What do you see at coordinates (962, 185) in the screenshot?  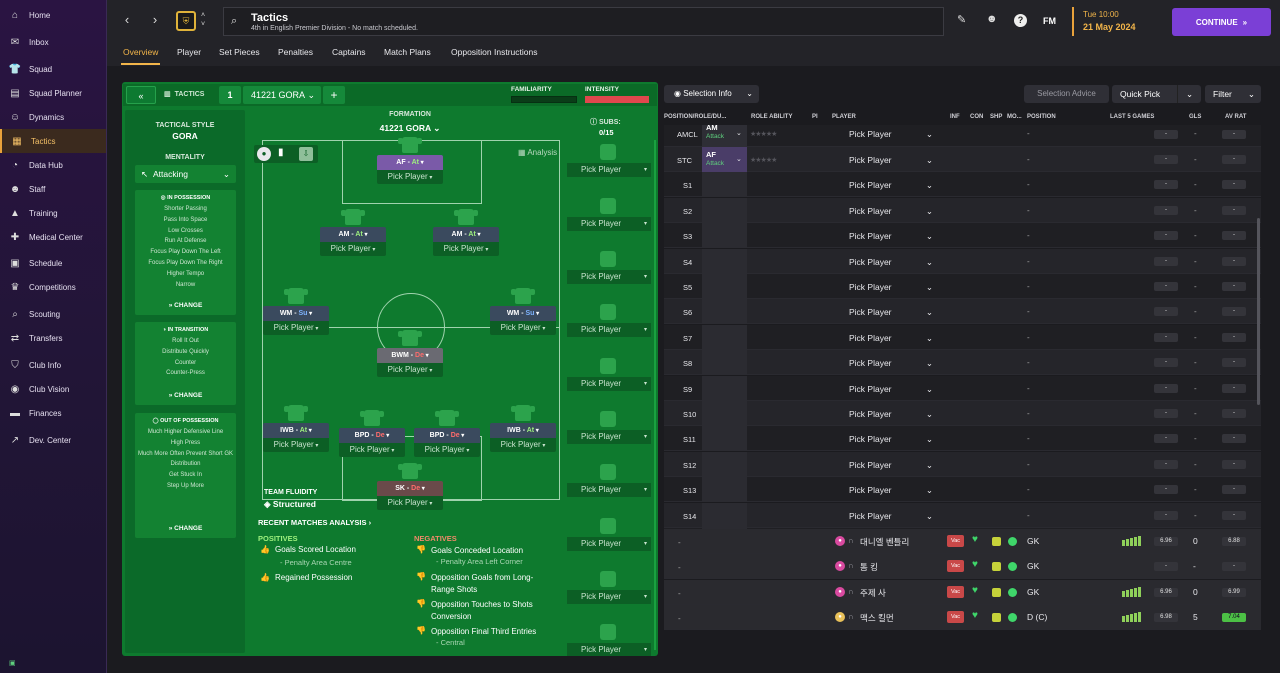 I see `table-row: S1 Pick Player ⌄ - - - -` at bounding box center [962, 185].